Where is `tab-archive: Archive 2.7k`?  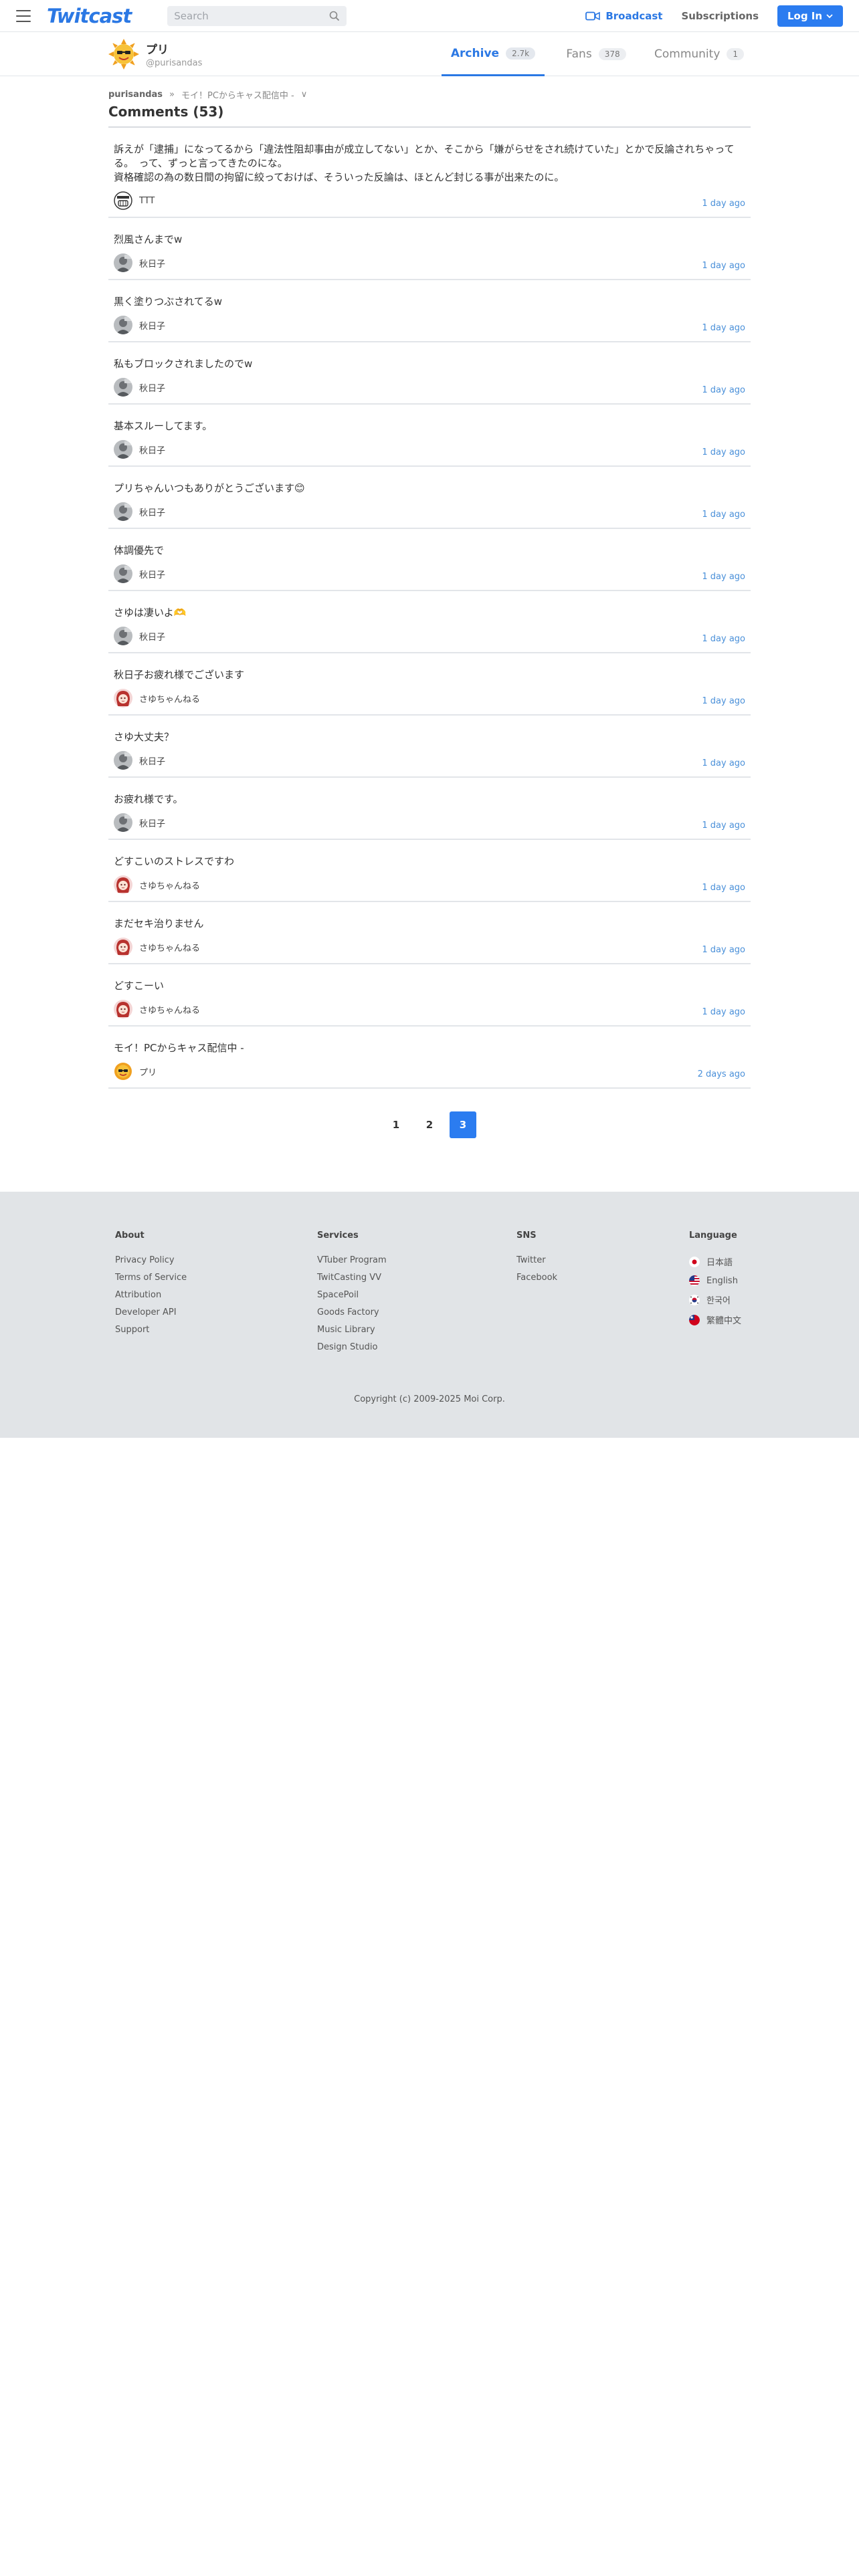 tab-archive: Archive 2.7k is located at coordinates (493, 54).